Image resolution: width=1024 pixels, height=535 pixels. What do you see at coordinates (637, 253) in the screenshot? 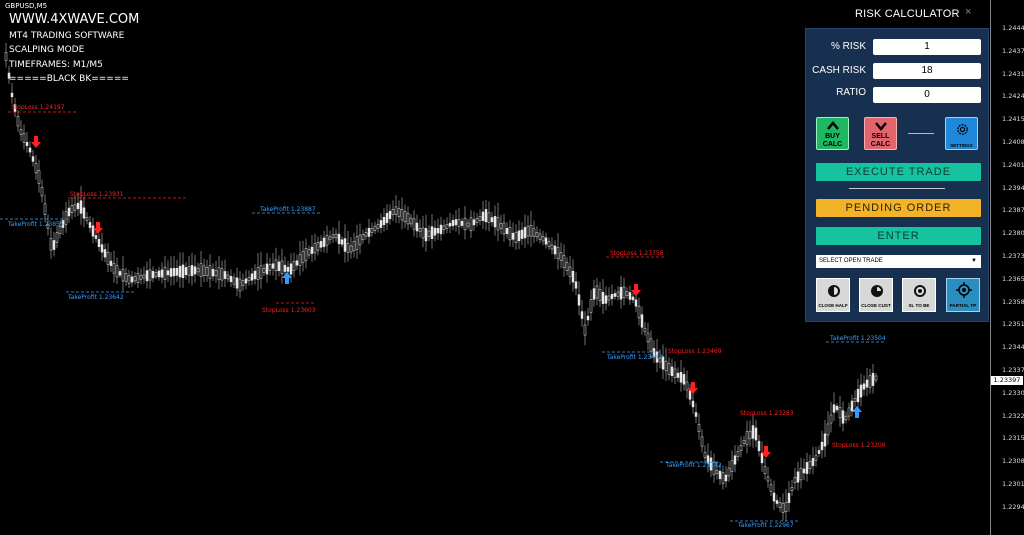
I see `annotation-label: StopLoss 1.23758` at bounding box center [637, 253].